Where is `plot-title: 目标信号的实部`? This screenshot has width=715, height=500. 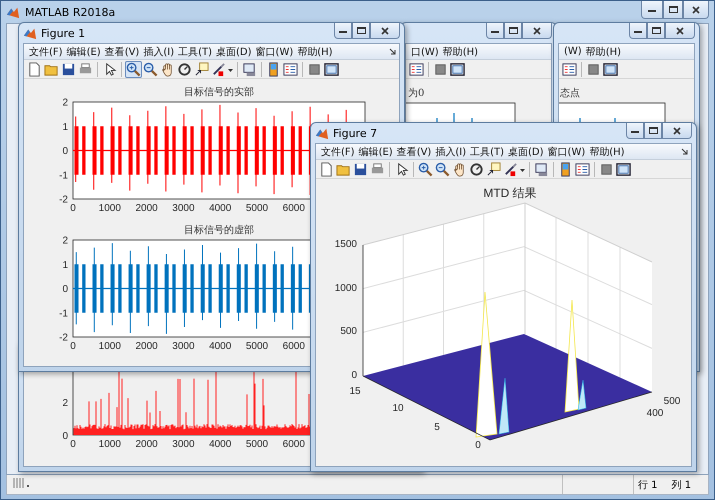 plot-title: 目标信号的实部 is located at coordinates (219, 92).